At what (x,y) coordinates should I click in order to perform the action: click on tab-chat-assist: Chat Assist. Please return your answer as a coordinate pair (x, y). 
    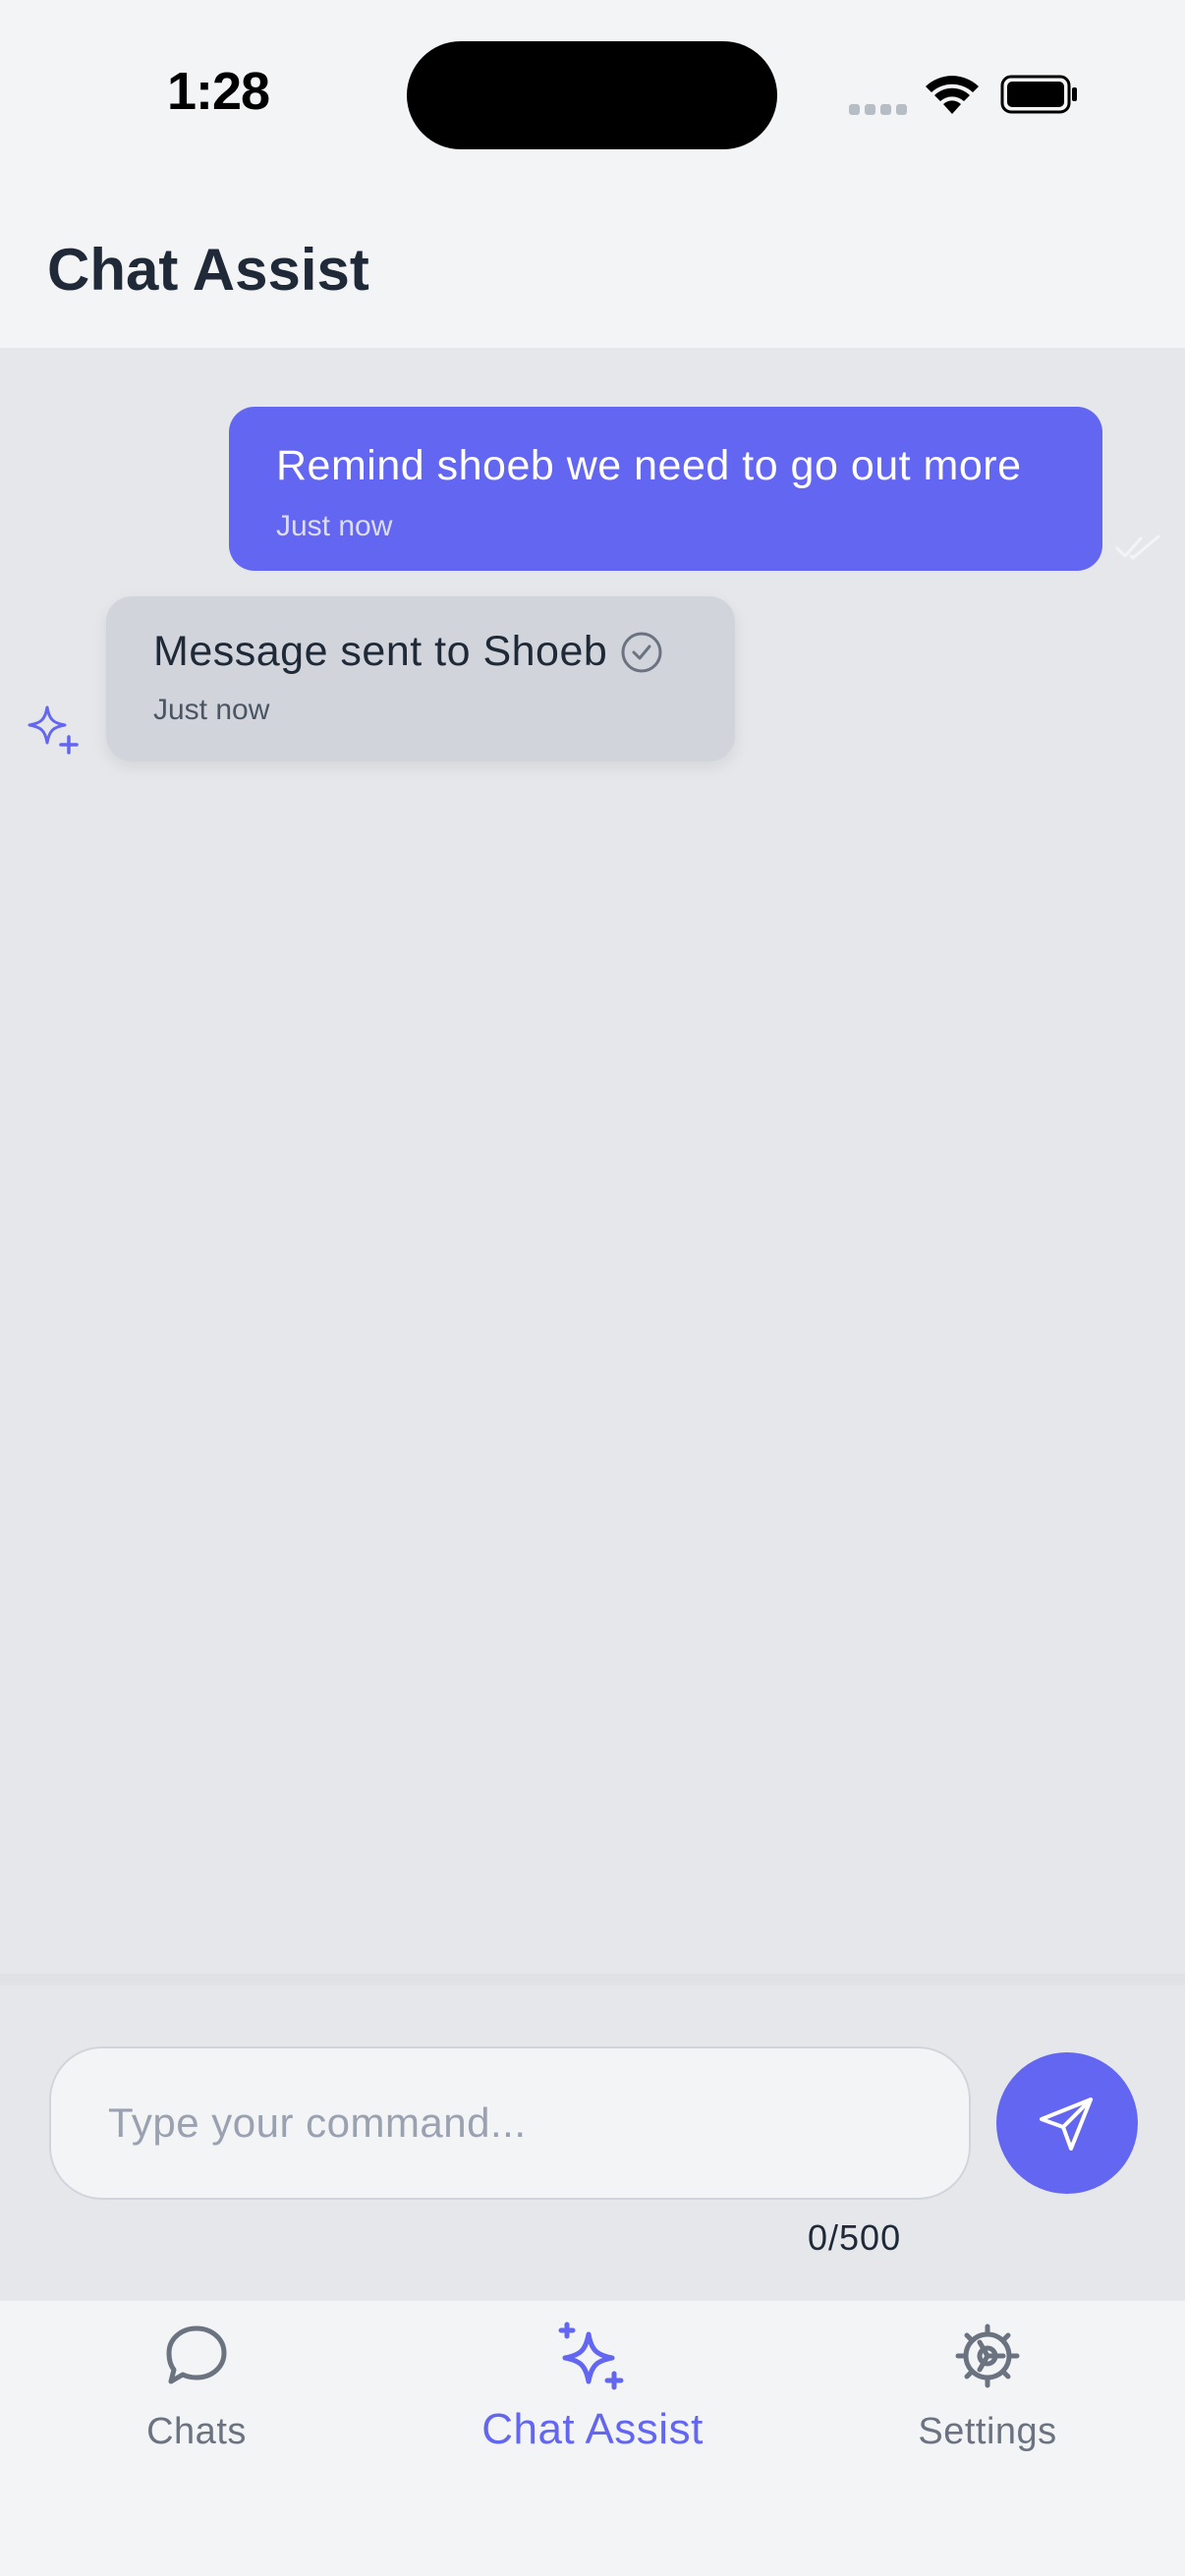
    Looking at the image, I should click on (592, 2387).